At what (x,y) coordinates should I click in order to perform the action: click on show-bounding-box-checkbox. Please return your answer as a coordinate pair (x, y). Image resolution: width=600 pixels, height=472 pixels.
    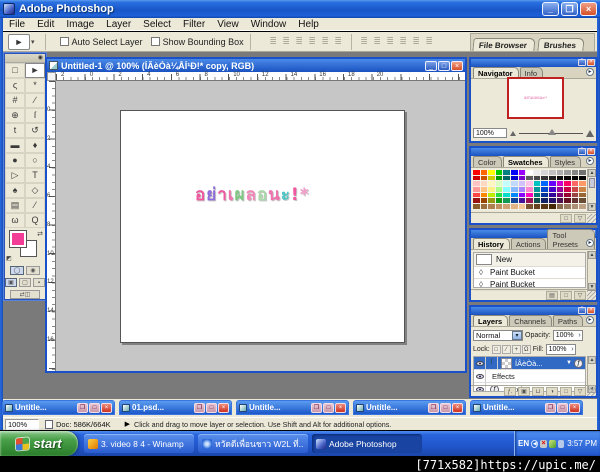
    Looking at the image, I should click on (155, 41).